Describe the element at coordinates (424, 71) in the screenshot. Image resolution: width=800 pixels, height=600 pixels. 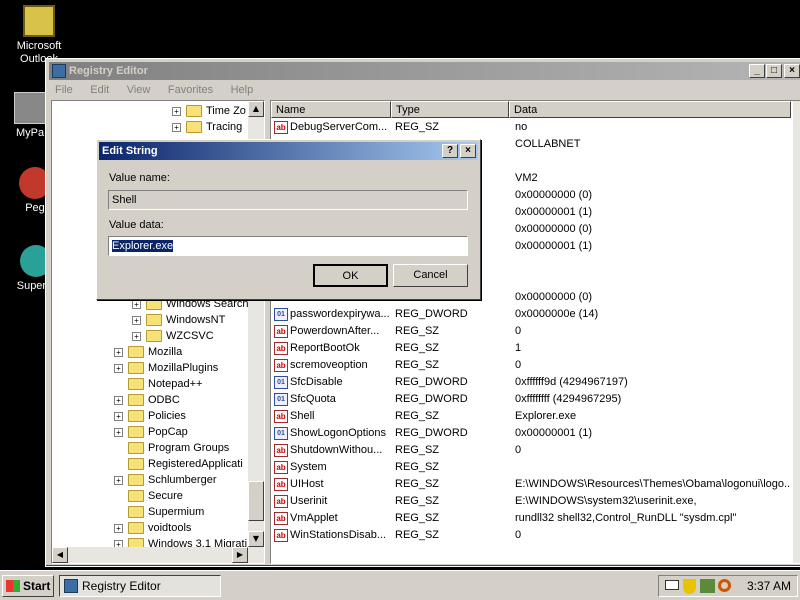
I see `window-titlebar: Registry Editor _ □ ×` at that location.